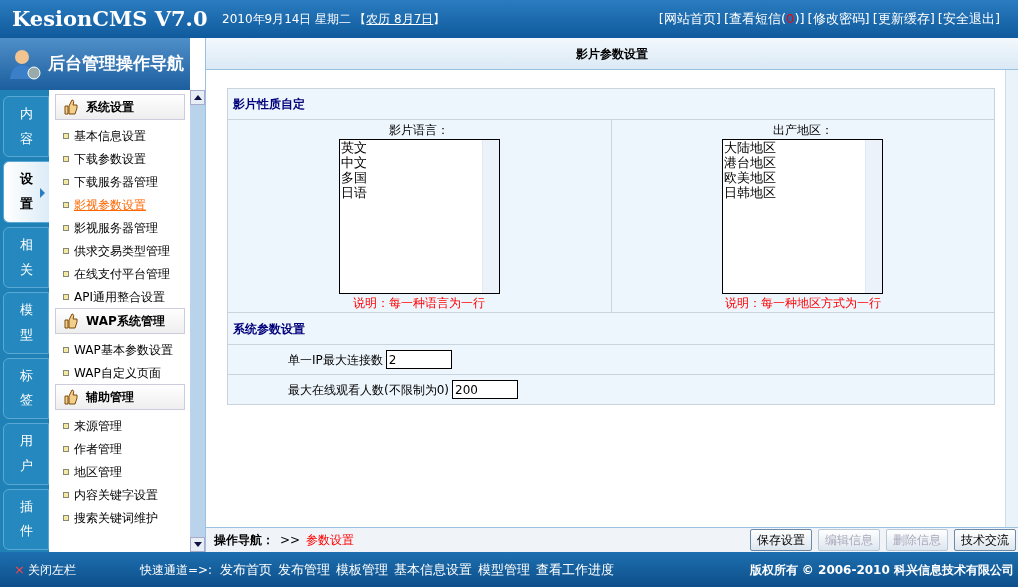 The image size is (1018, 587). I want to click on quick-link: 发布首页, so click(246, 569).